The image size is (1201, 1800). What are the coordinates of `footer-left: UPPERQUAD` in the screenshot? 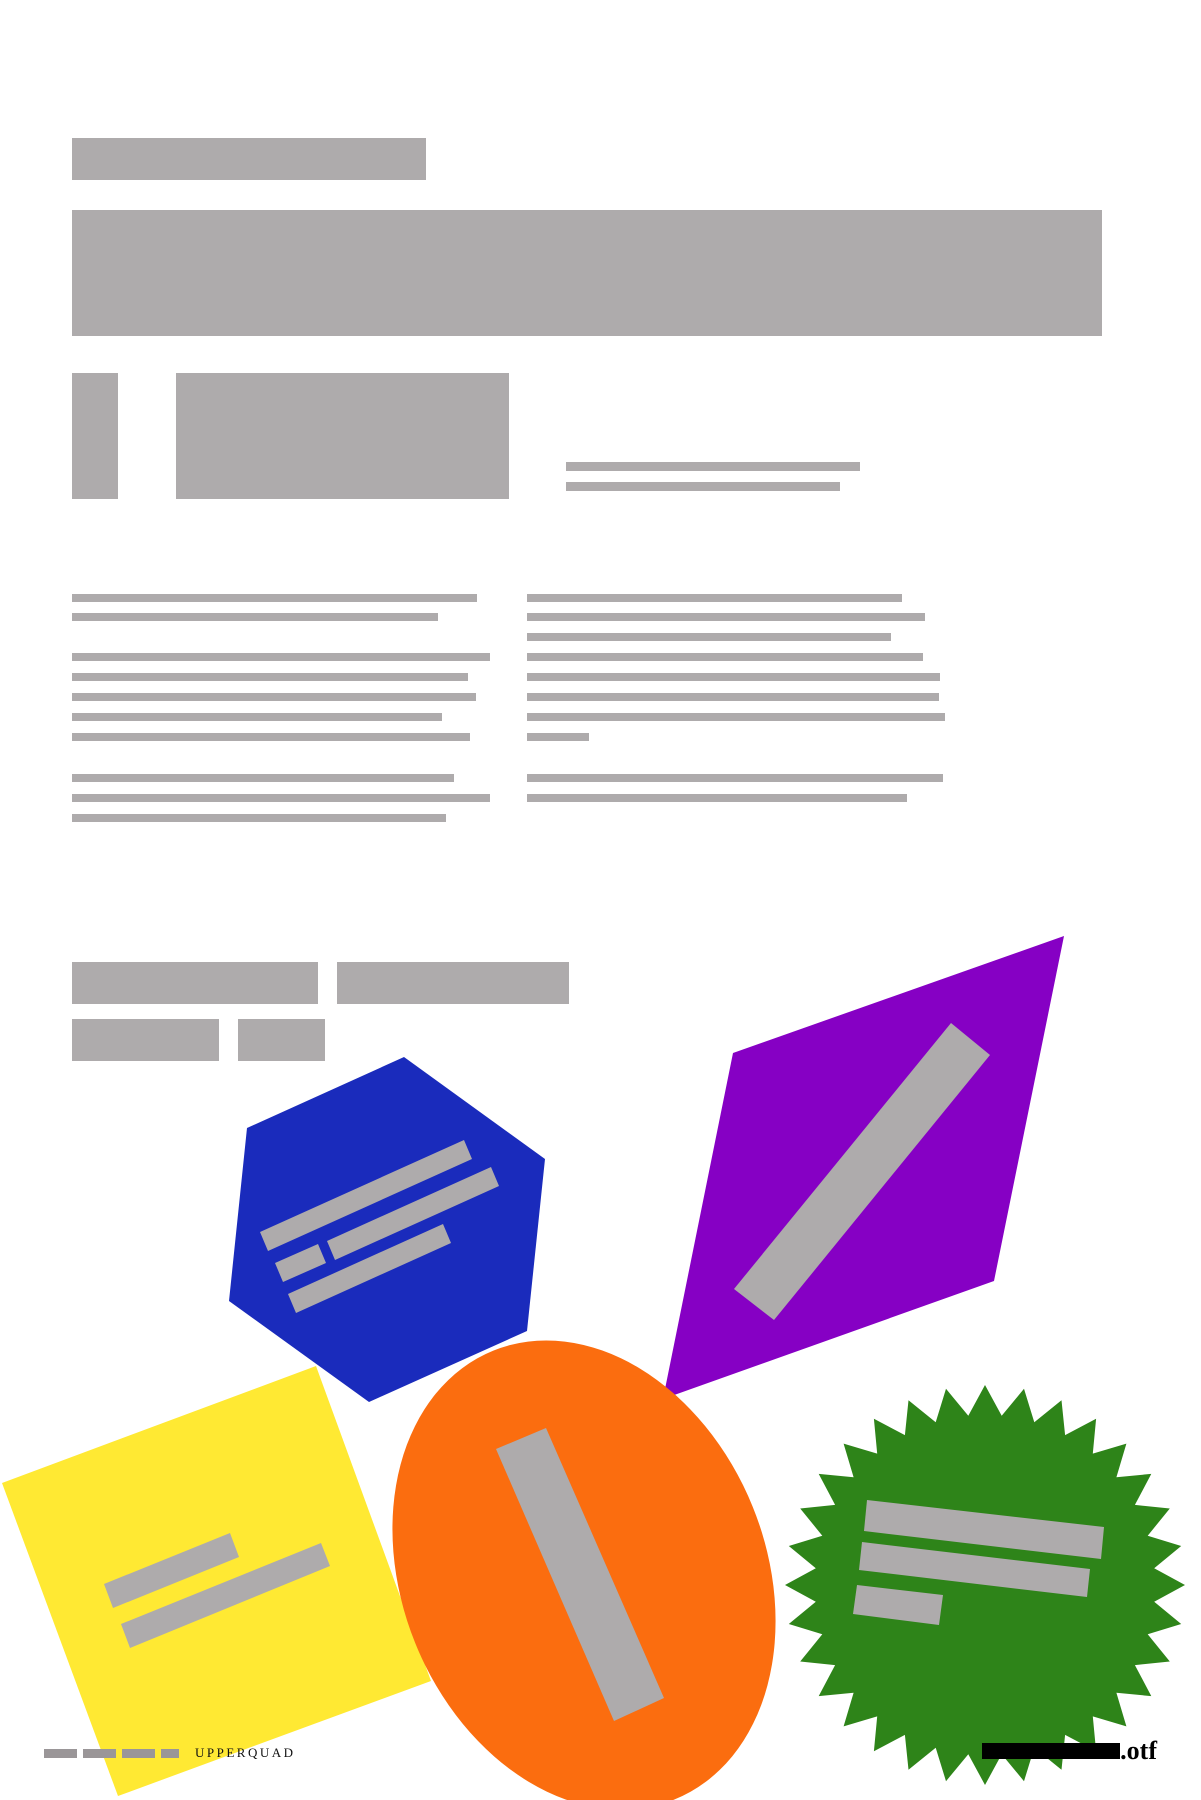 It's located at (170, 1752).